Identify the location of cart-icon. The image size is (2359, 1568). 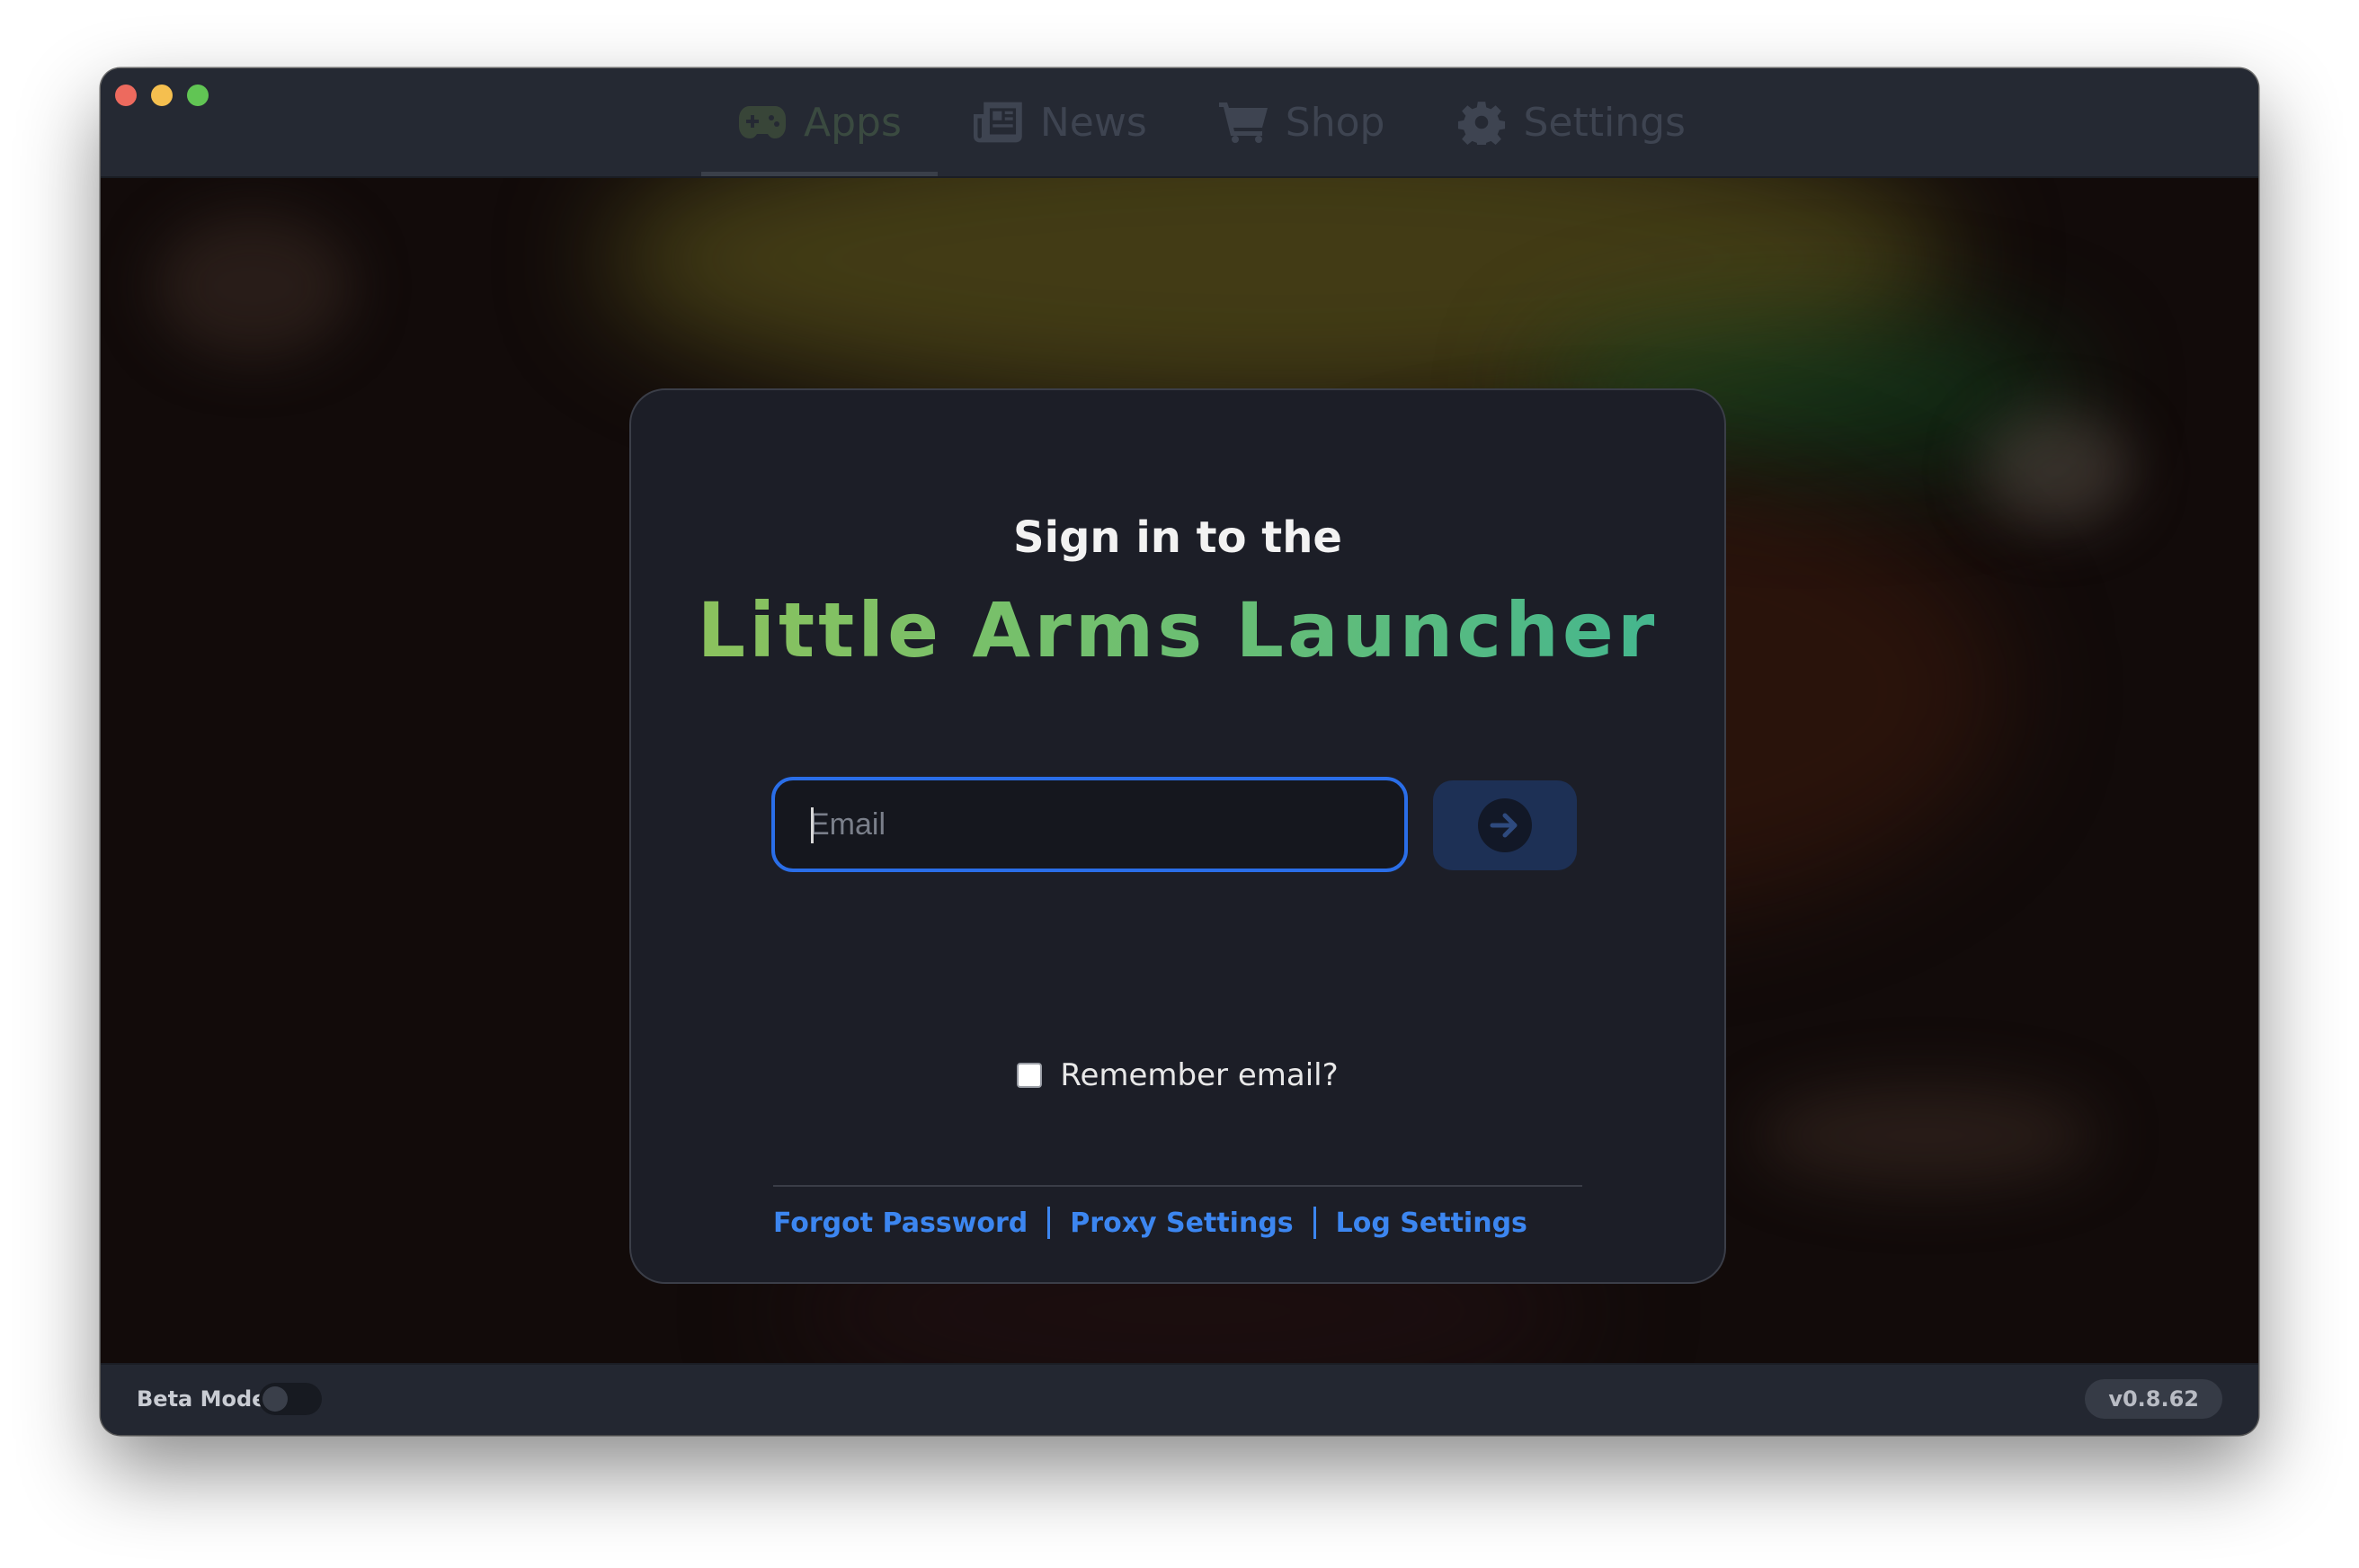
(1243, 122).